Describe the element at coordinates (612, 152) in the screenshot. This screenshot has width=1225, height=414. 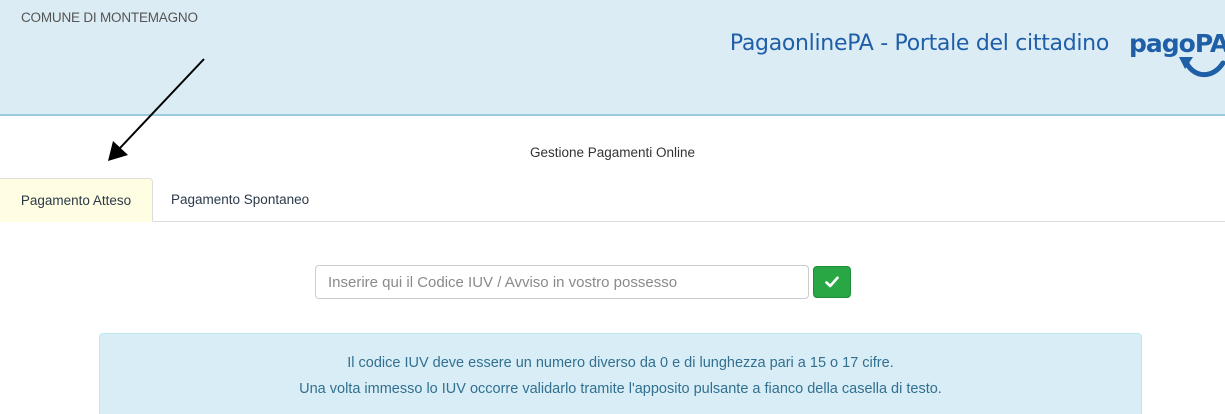
I see `section-title: Gestione Pagamenti Online` at that location.